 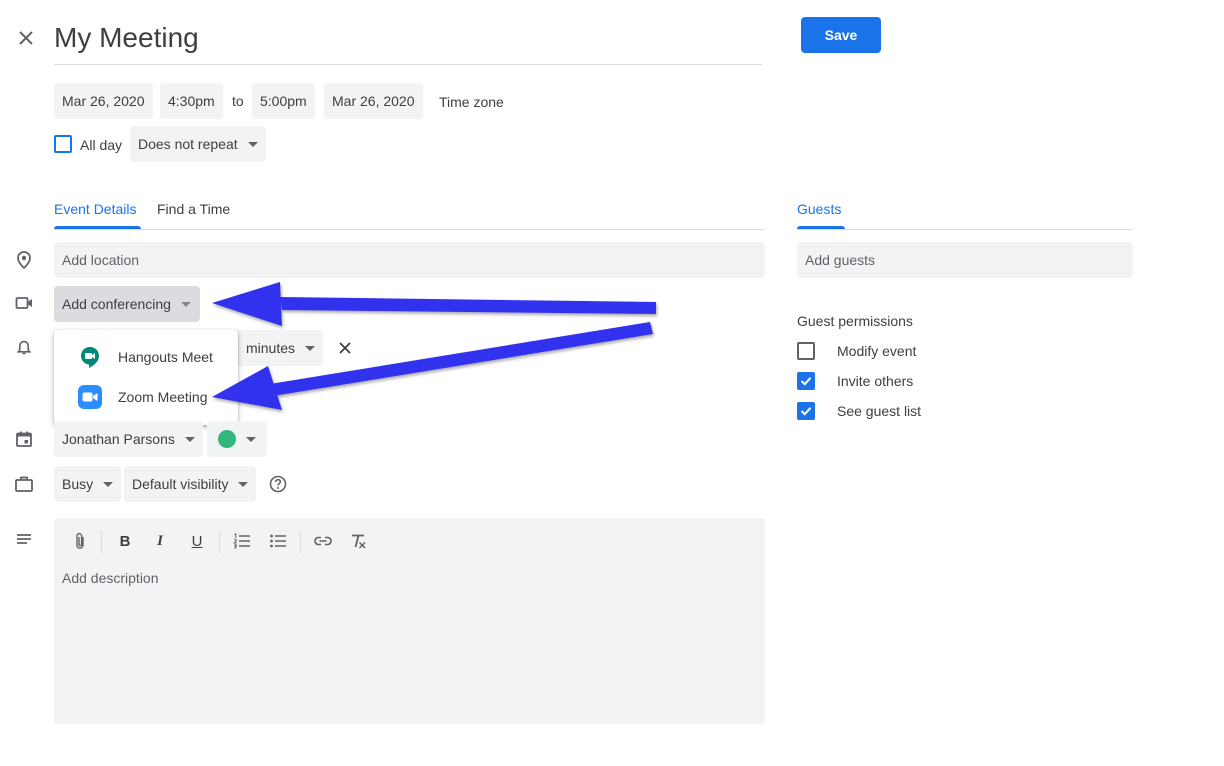 I want to click on bold-button: B, so click(x=125, y=541).